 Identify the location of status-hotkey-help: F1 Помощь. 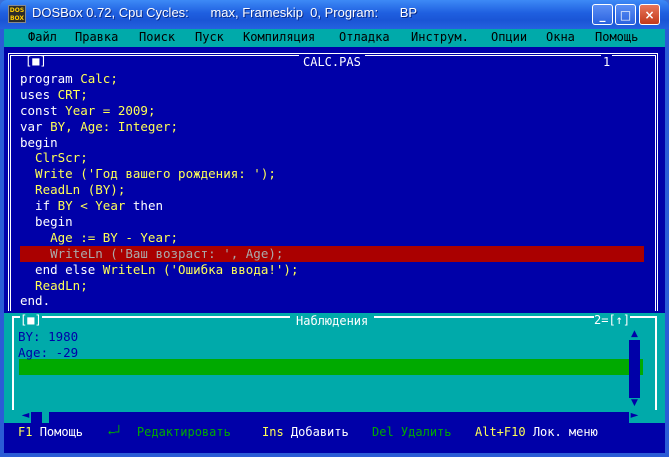
(50, 432).